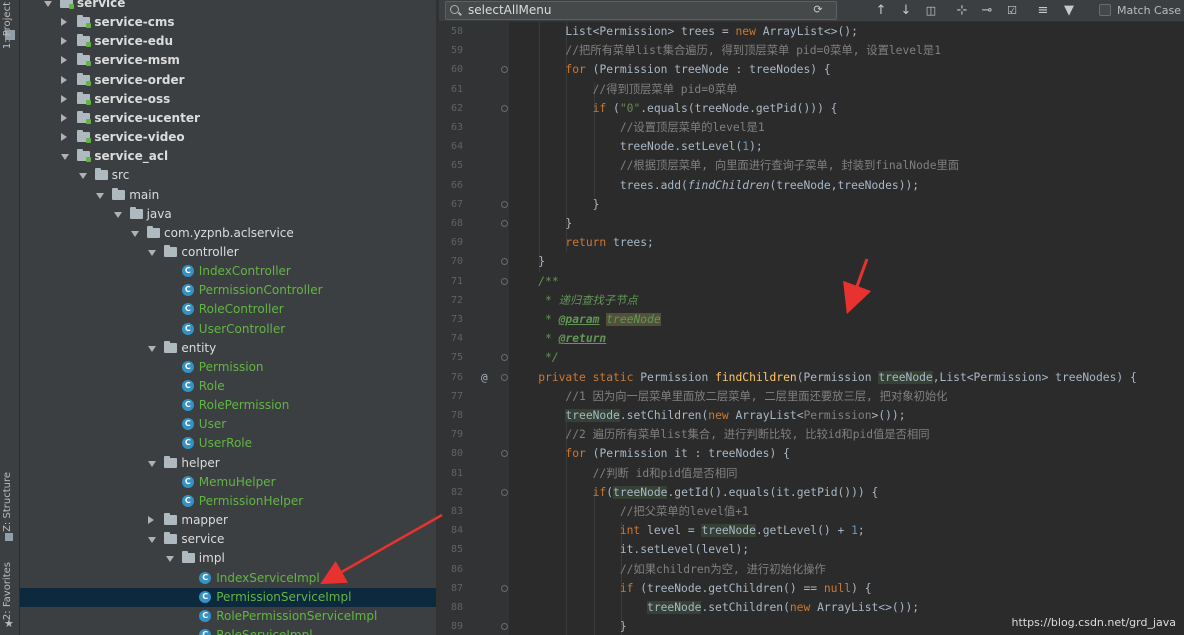  I want to click on tree-item-class: C User, so click(228, 424).